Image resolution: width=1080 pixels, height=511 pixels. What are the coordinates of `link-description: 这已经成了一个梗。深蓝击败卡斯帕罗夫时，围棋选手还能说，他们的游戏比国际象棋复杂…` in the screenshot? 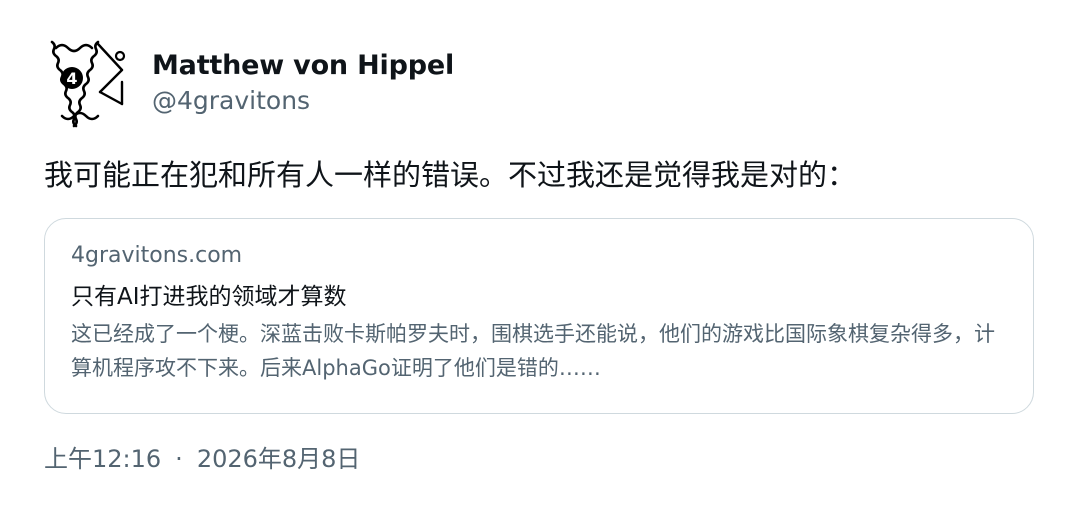 It's located at (533, 351).